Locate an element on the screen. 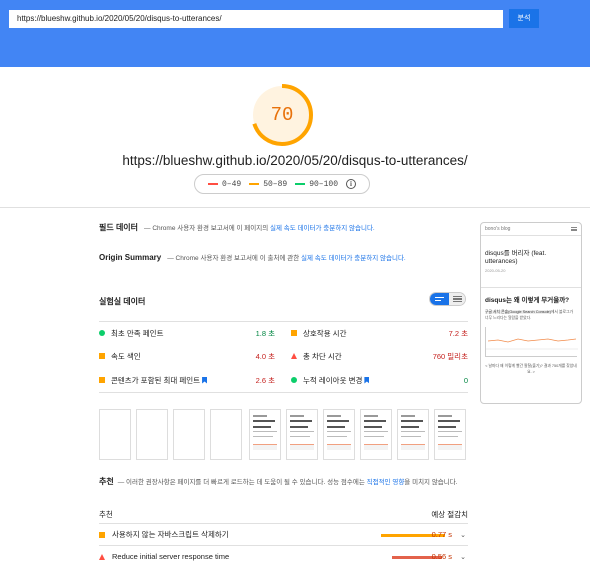 Image resolution: width=590 pixels, height=567 pixels. expanded-view-icon is located at coordinates (457, 299).